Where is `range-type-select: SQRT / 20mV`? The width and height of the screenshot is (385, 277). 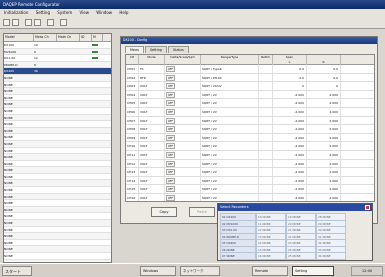 range-type-select: SQRT / 20mV is located at coordinates (230, 86).